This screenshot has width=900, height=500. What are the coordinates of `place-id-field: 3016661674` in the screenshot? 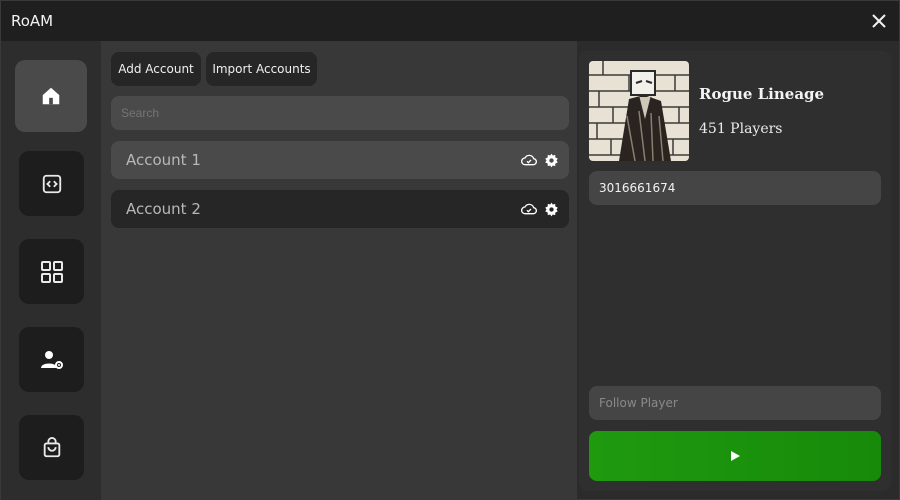 It's located at (735, 188).